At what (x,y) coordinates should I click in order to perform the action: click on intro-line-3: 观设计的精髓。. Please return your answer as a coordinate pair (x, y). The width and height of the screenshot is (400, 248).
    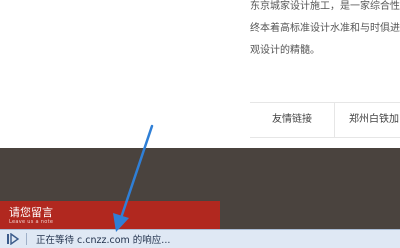
    Looking at the image, I should click on (285, 50).